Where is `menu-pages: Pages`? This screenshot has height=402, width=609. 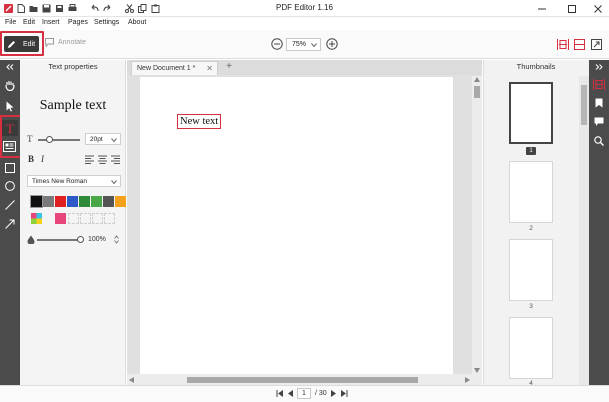
menu-pages: Pages is located at coordinates (78, 22).